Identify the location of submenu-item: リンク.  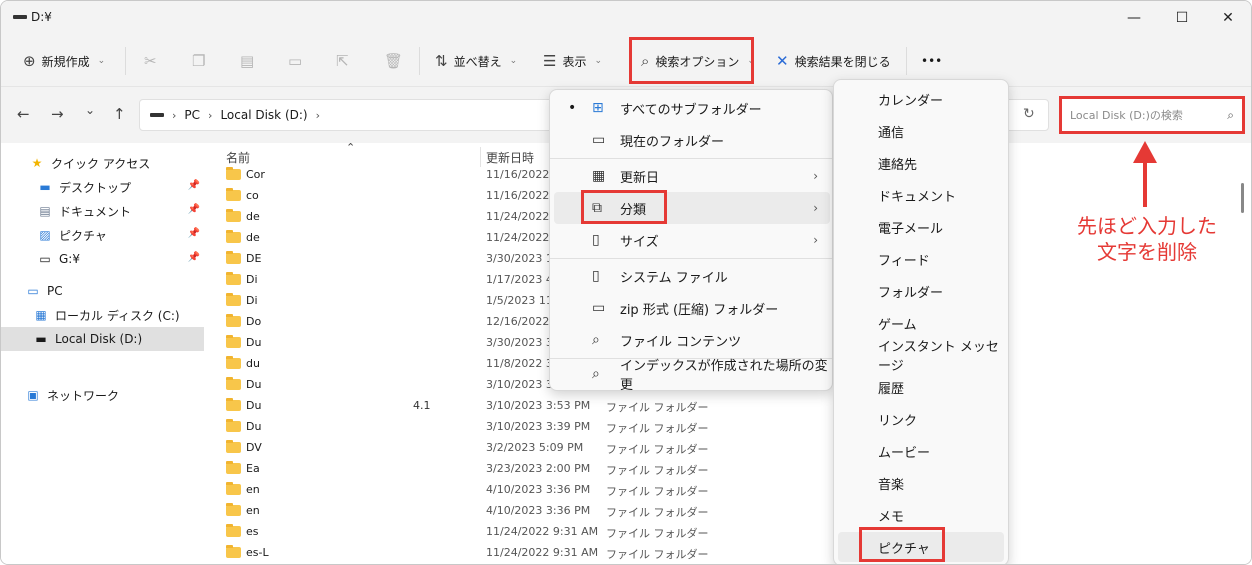
(921, 419).